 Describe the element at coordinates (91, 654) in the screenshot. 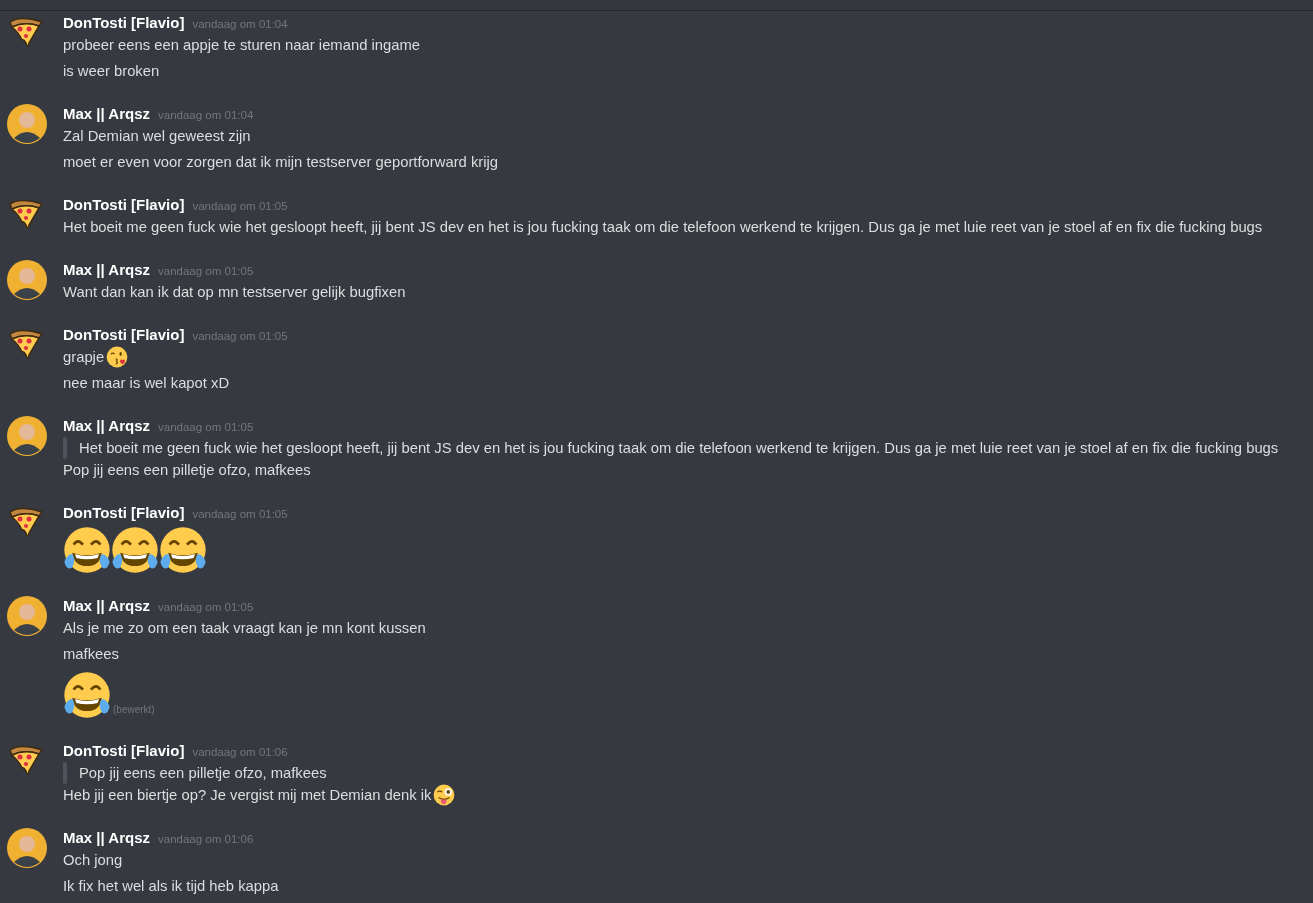

I see `message-text: mafkees` at that location.